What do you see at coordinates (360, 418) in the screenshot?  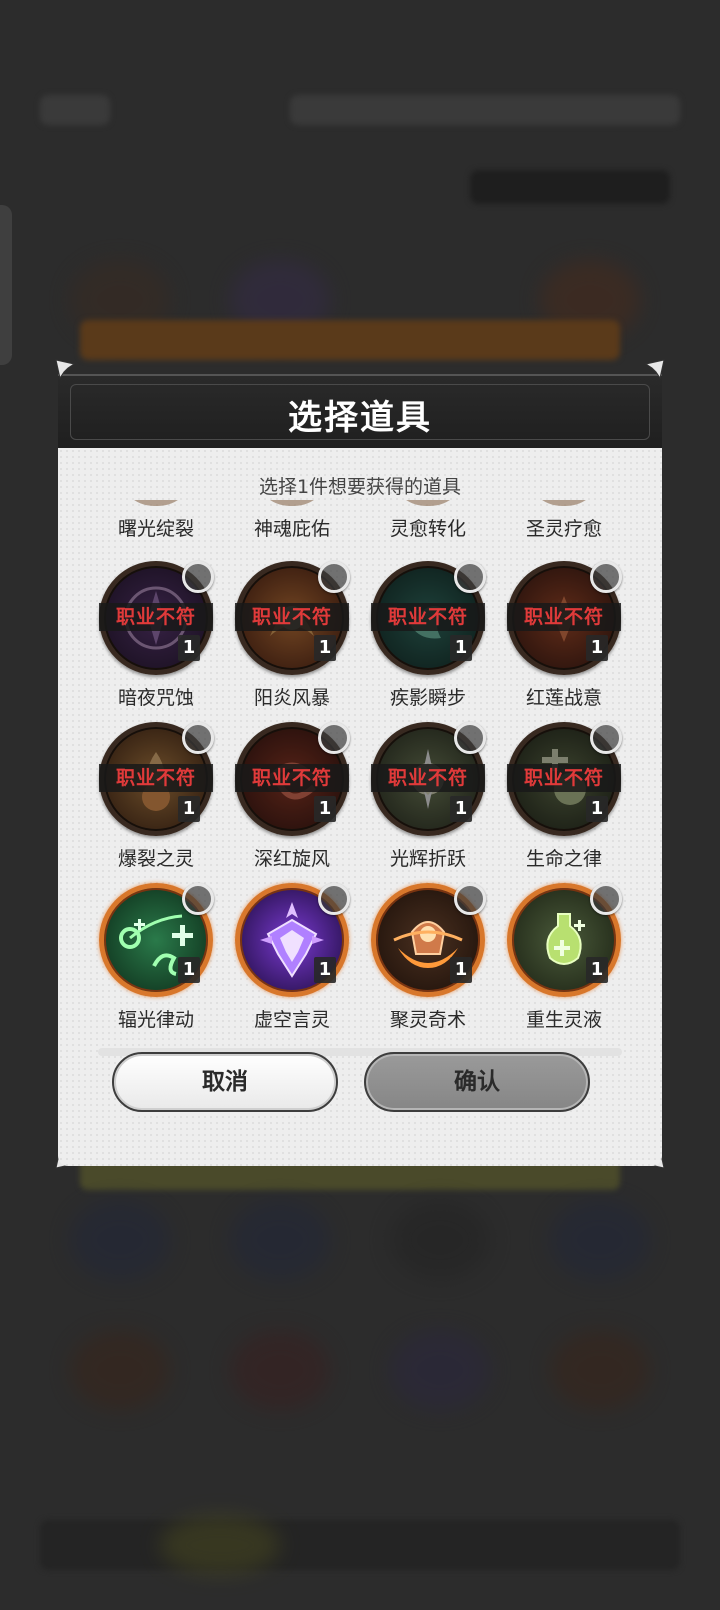 I see `dialog-title: 选择道具` at bounding box center [360, 418].